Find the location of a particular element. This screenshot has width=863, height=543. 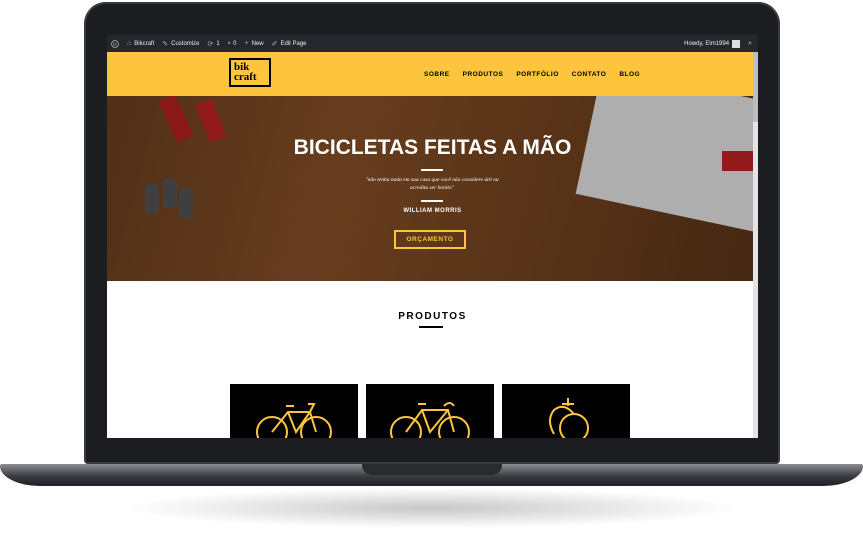

admin-new-link: + New is located at coordinates (254, 43).